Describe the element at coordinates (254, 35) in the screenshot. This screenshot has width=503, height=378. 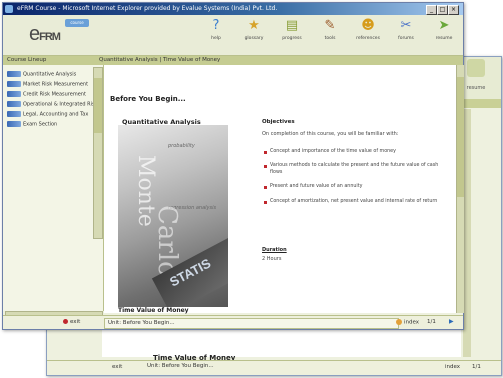
I see `glossary-button: ★ glossary` at that location.